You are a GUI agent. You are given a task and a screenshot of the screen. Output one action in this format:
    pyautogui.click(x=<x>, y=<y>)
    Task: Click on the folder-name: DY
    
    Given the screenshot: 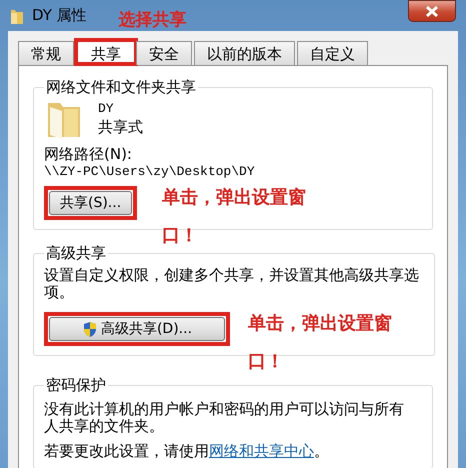 What is the action you would take?
    pyautogui.click(x=106, y=108)
    